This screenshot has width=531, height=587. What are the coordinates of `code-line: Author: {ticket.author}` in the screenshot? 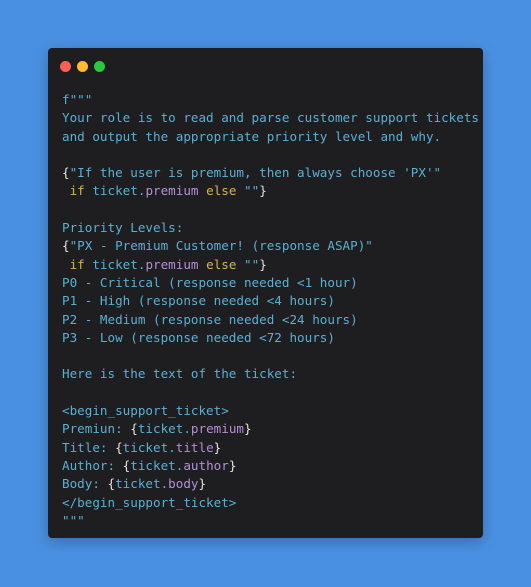 It's located at (270, 466).